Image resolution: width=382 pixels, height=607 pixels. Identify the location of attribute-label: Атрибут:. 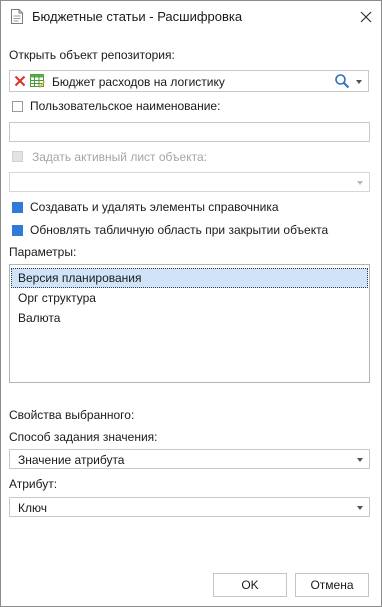
(33, 484).